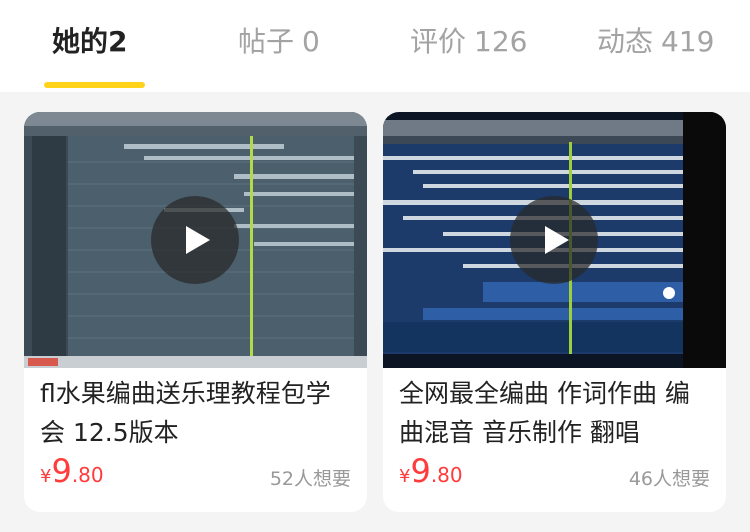 This screenshot has height=532, width=750. I want to click on active-tab-indicator, so click(94, 85).